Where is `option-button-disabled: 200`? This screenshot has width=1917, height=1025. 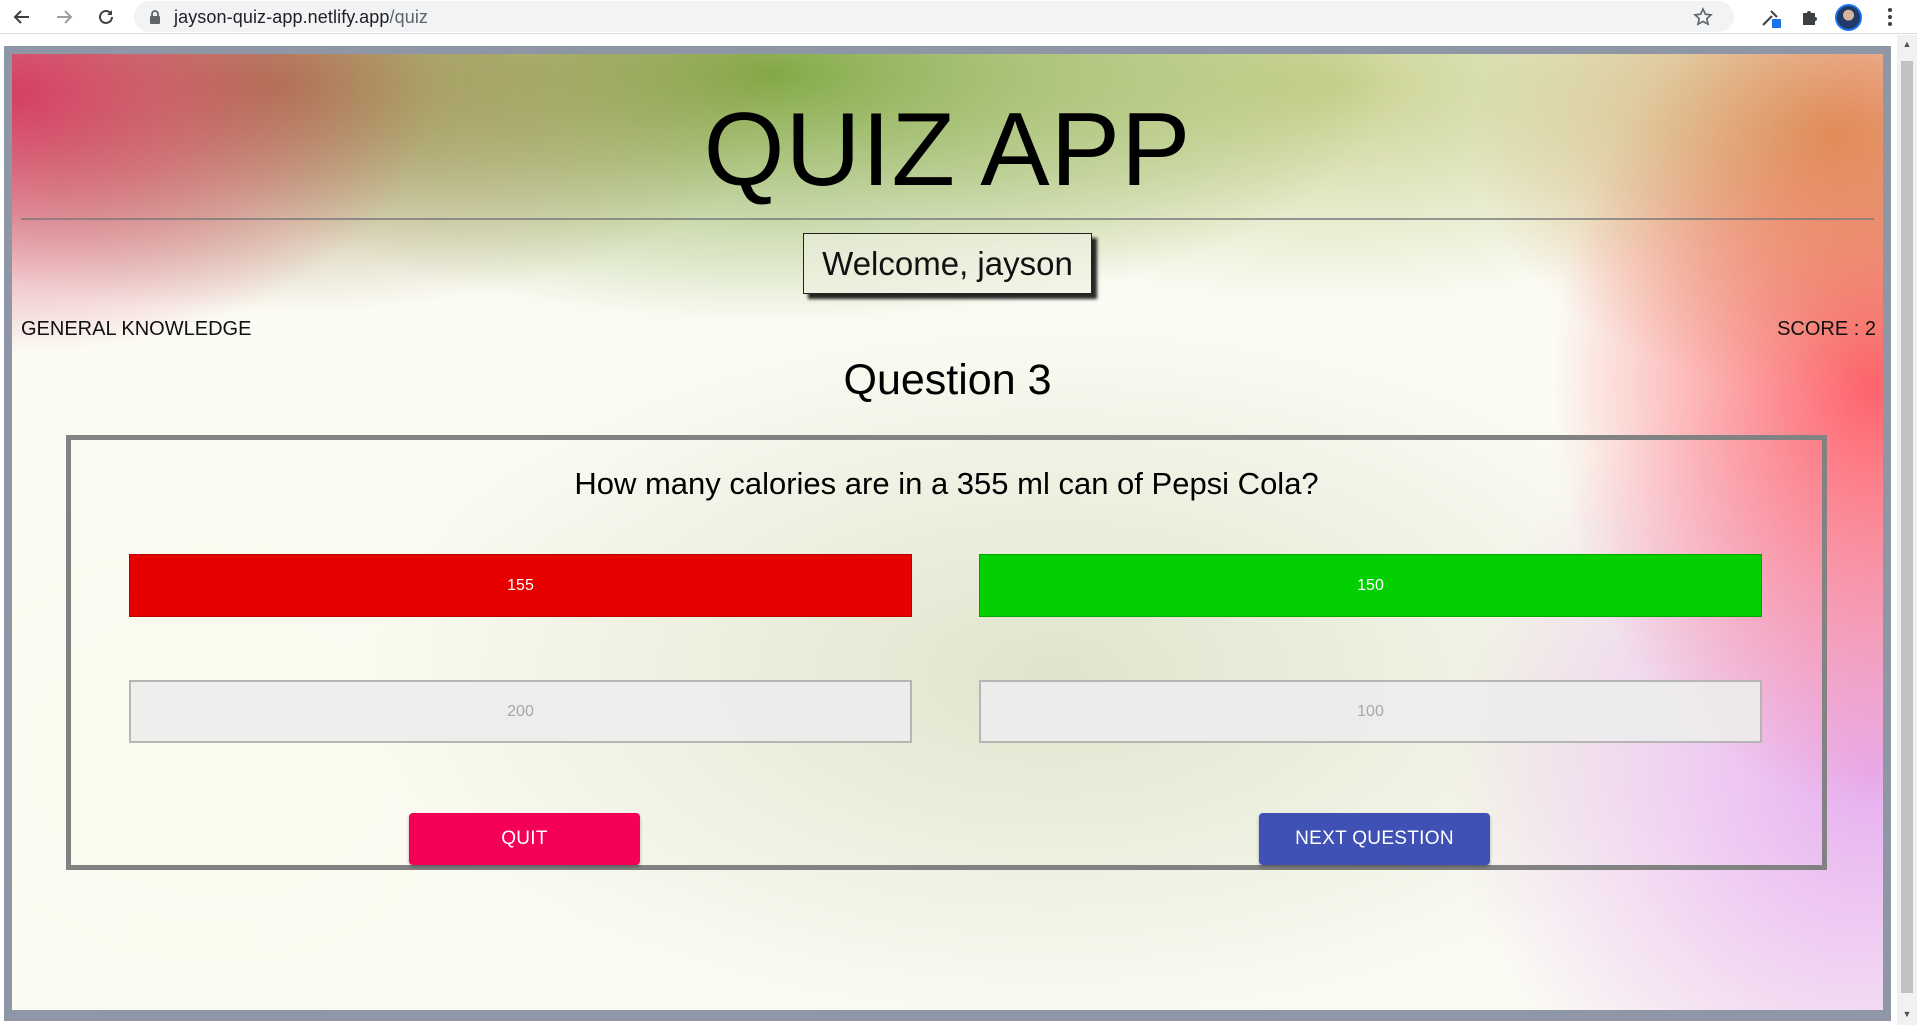 option-button-disabled: 200 is located at coordinates (520, 711).